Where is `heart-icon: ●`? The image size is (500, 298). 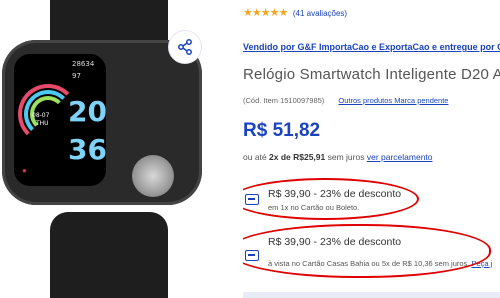
heart-icon: ● is located at coordinates (24, 170).